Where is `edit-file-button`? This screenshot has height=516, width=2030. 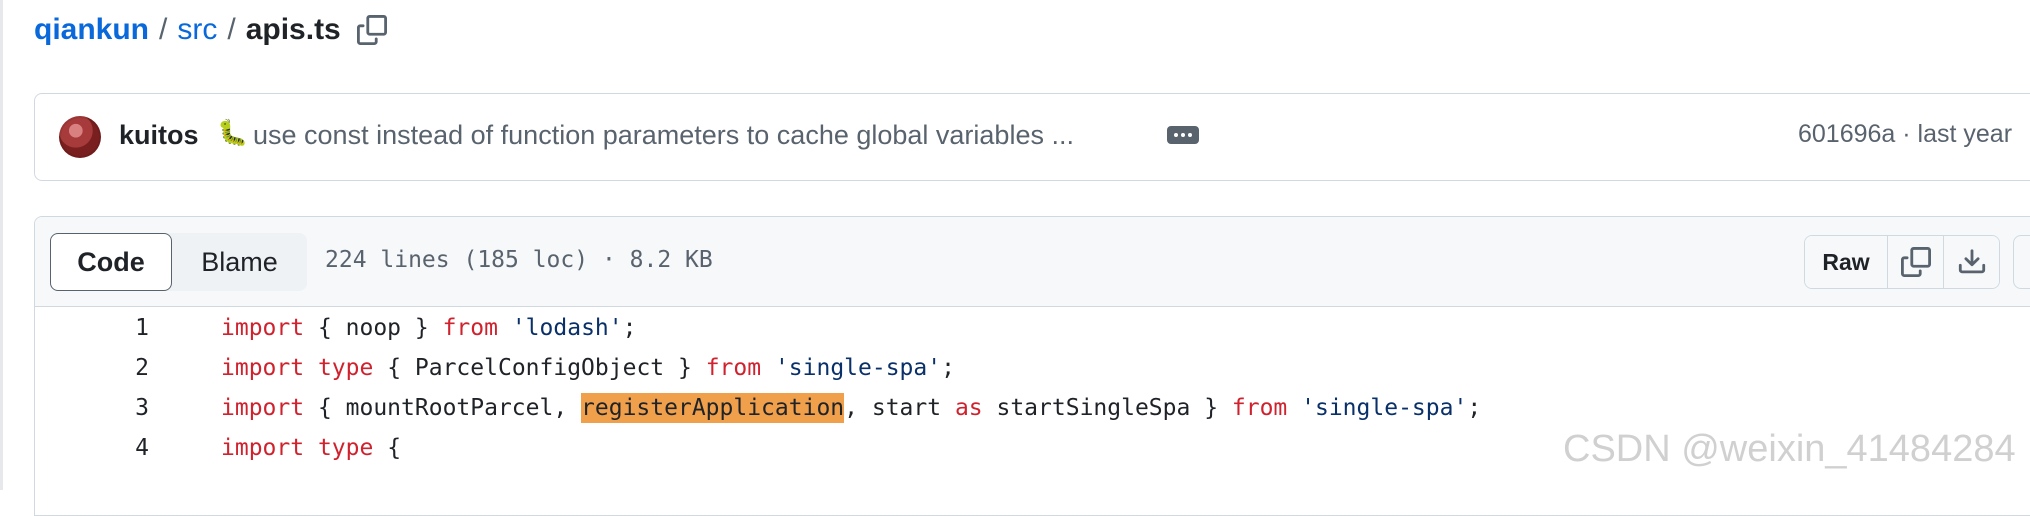 edit-file-button is located at coordinates (2021, 262).